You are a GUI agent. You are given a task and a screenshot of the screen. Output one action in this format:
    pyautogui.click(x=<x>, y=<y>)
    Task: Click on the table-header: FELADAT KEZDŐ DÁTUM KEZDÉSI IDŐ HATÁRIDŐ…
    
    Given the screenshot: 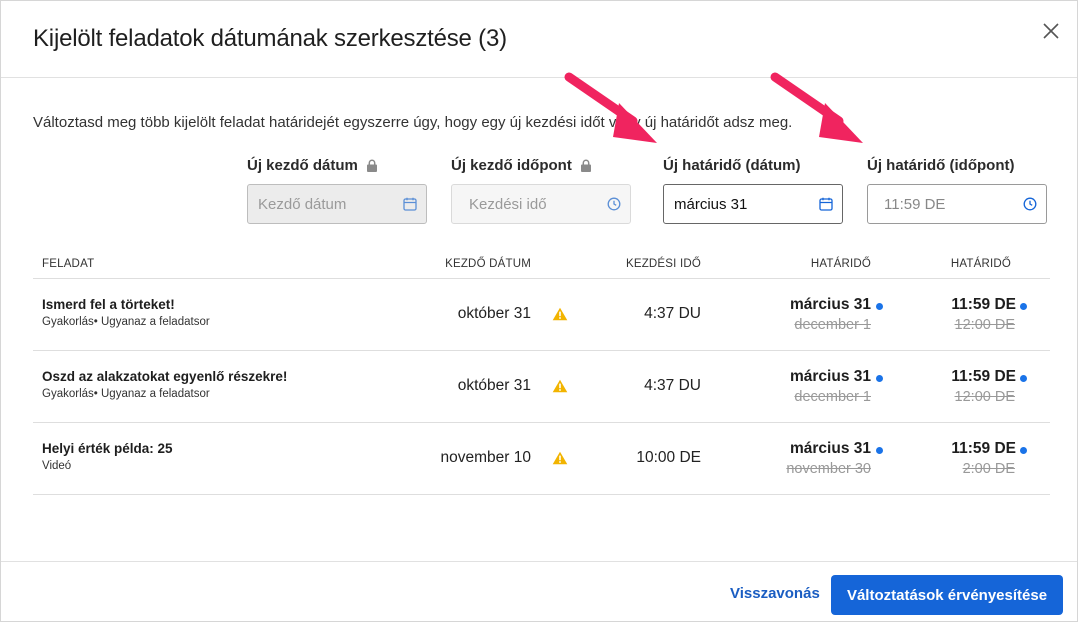 What is the action you would take?
    pyautogui.click(x=541, y=264)
    